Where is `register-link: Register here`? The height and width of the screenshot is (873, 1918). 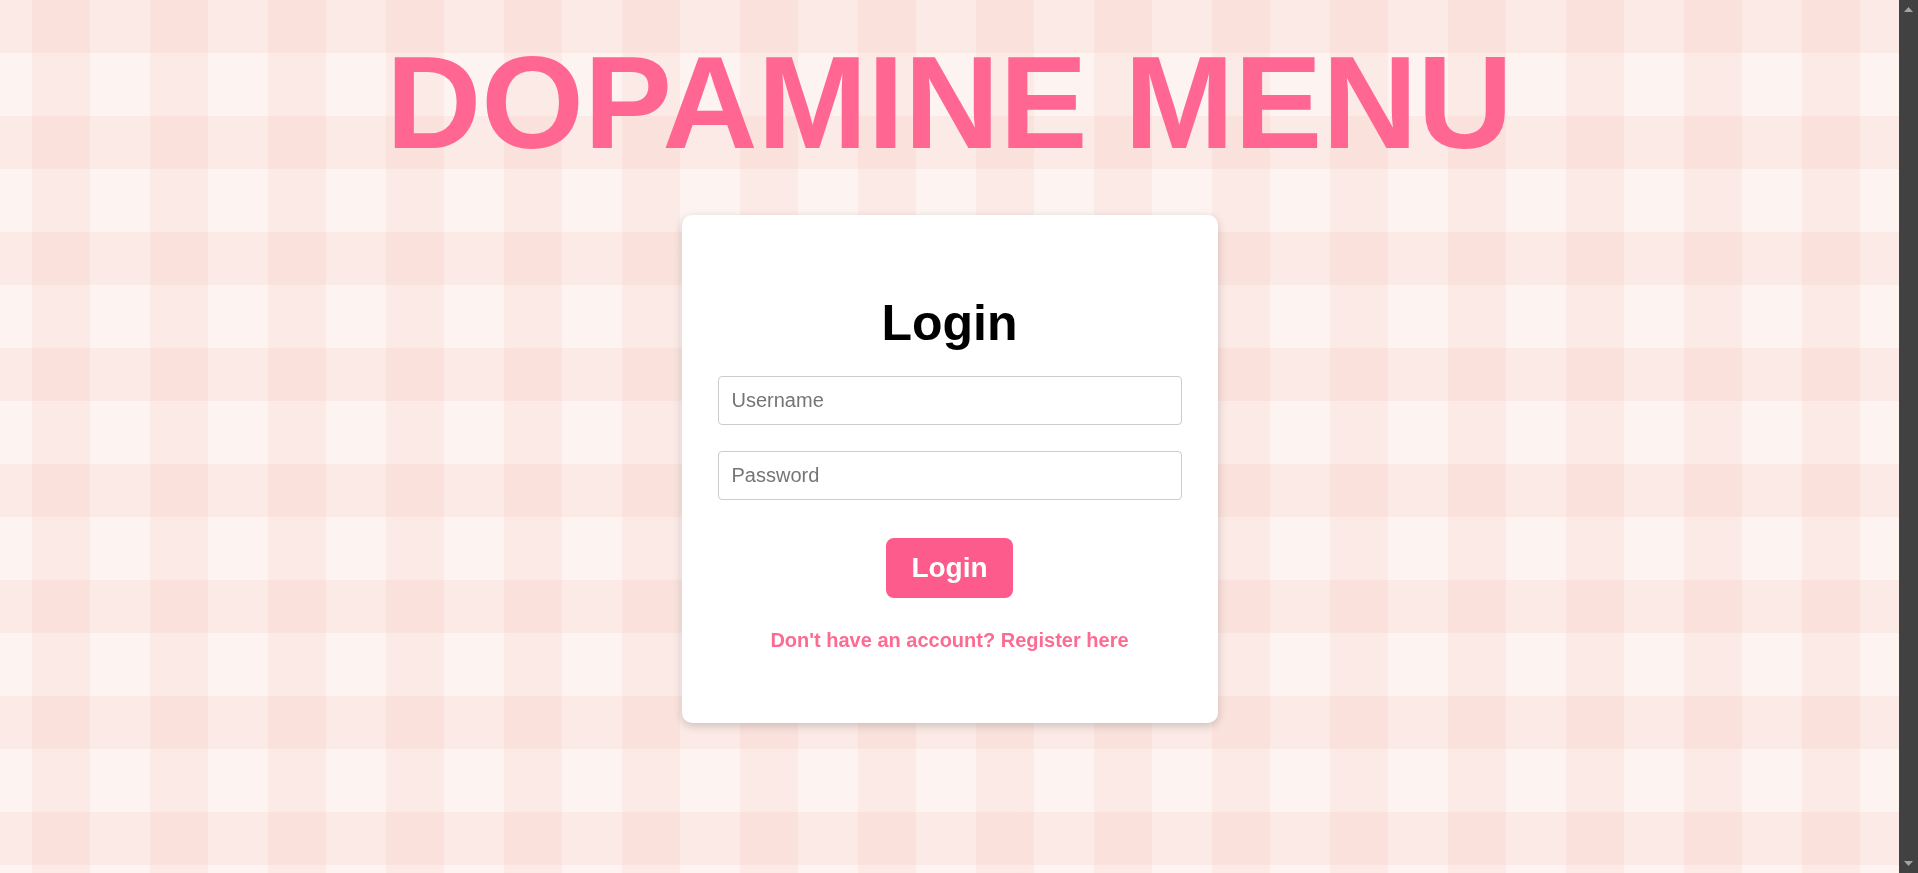 register-link: Register here is located at coordinates (1064, 640).